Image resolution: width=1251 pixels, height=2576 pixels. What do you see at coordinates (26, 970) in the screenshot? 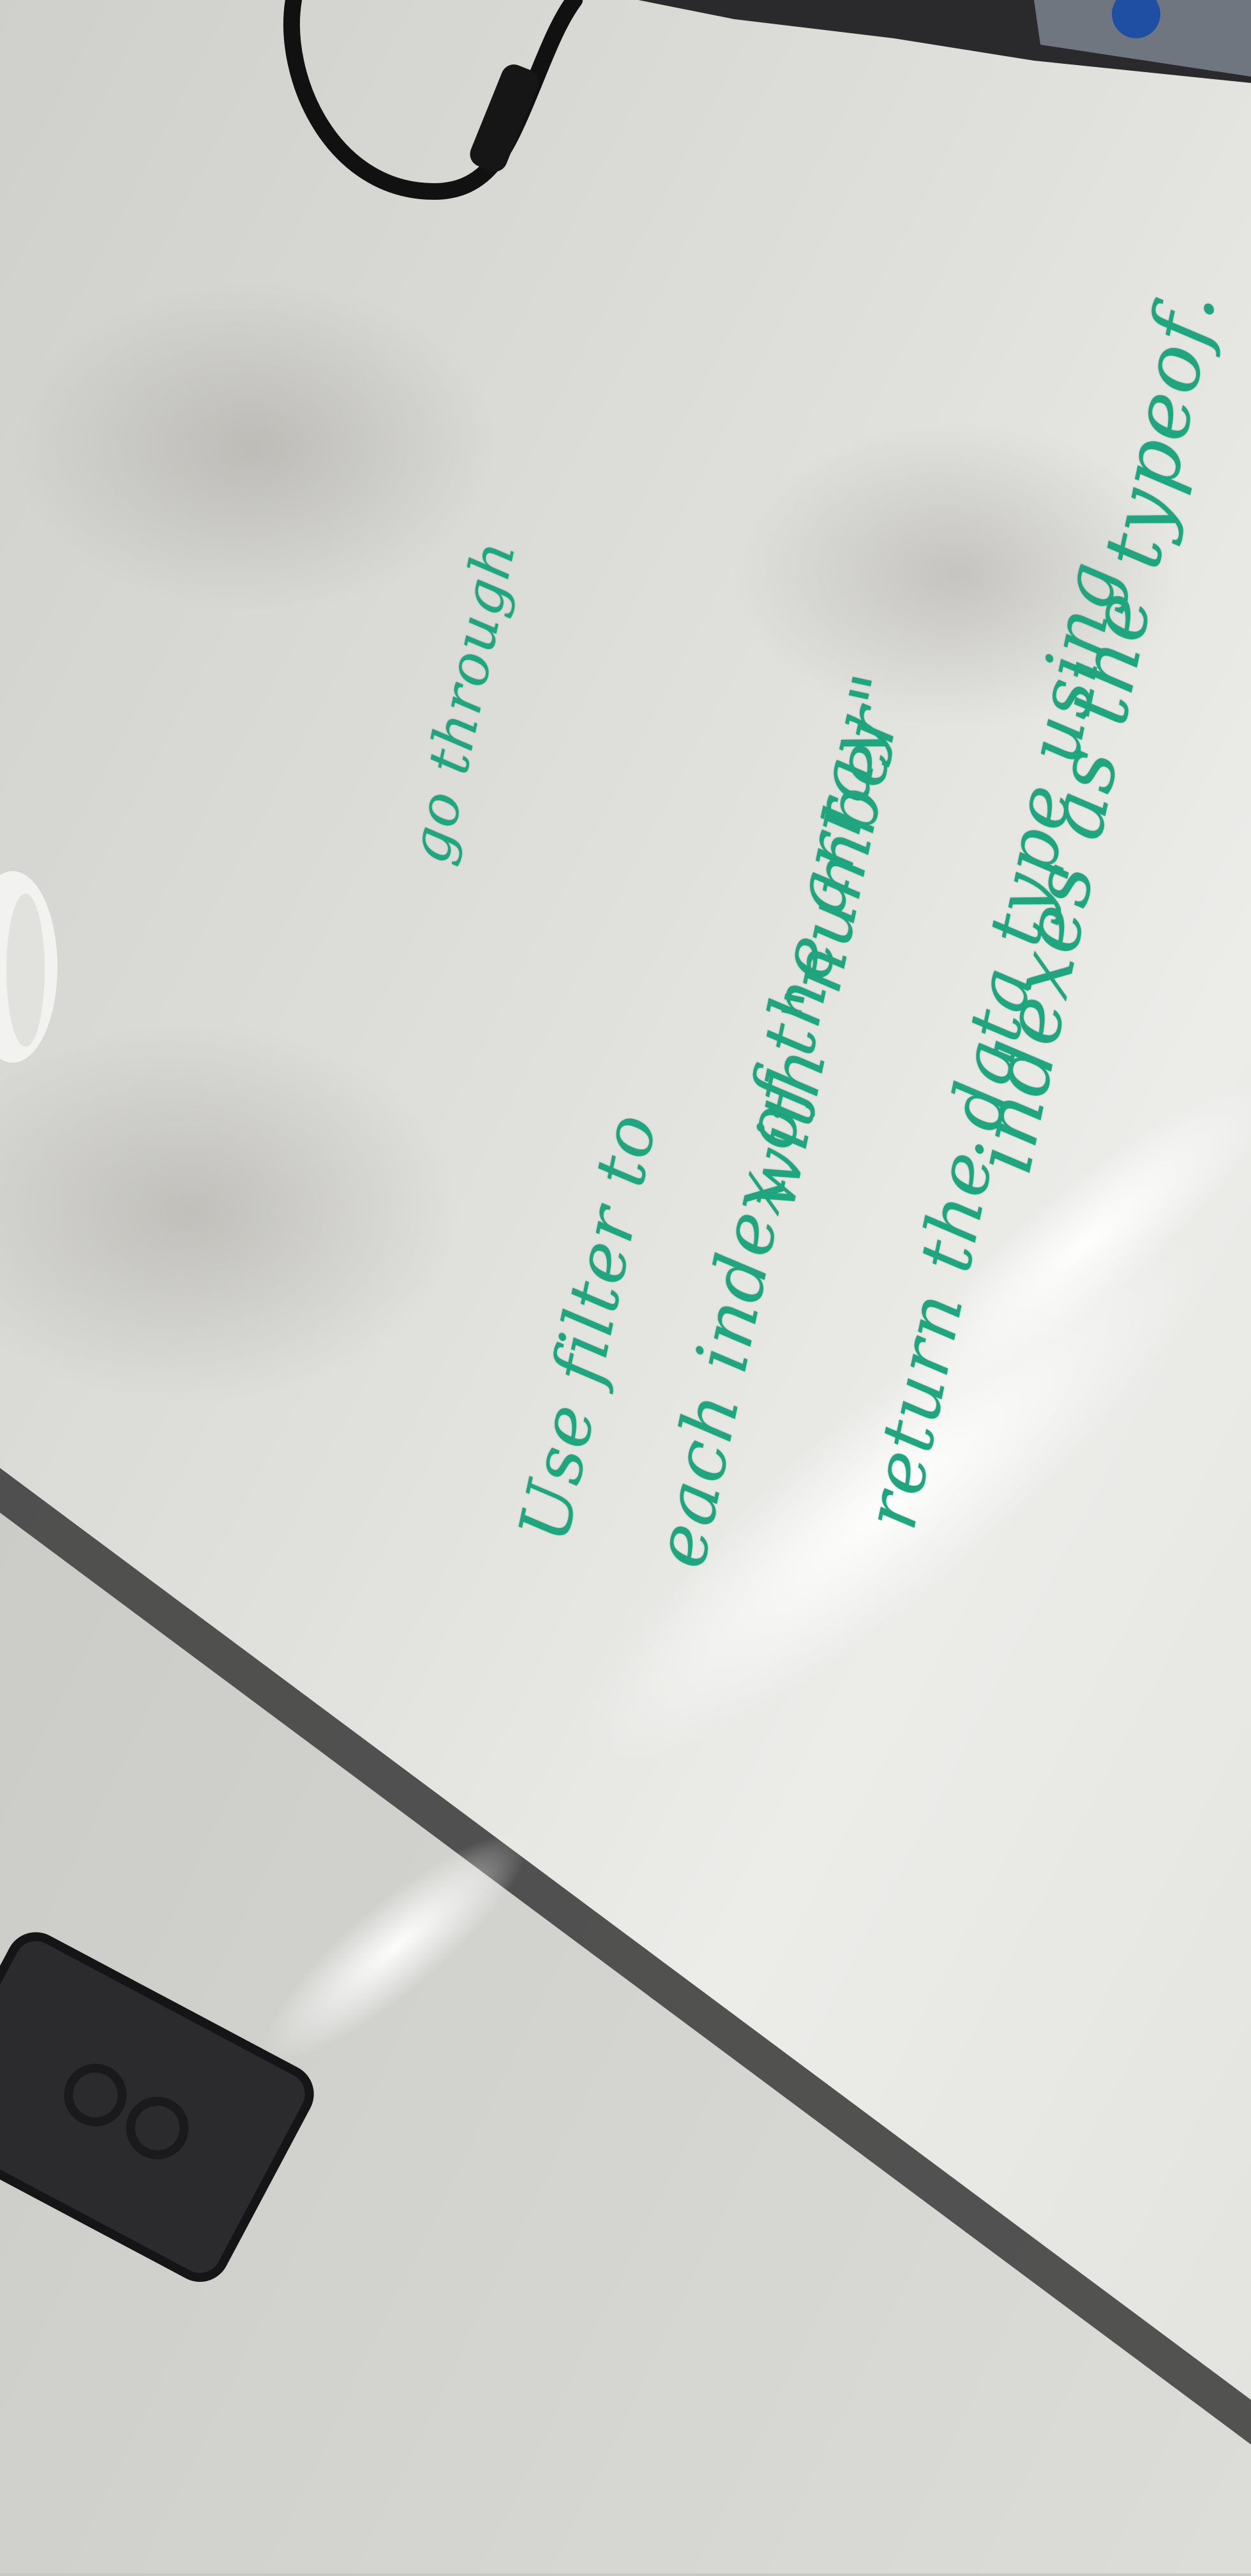
I see `magnet-shadow` at bounding box center [26, 970].